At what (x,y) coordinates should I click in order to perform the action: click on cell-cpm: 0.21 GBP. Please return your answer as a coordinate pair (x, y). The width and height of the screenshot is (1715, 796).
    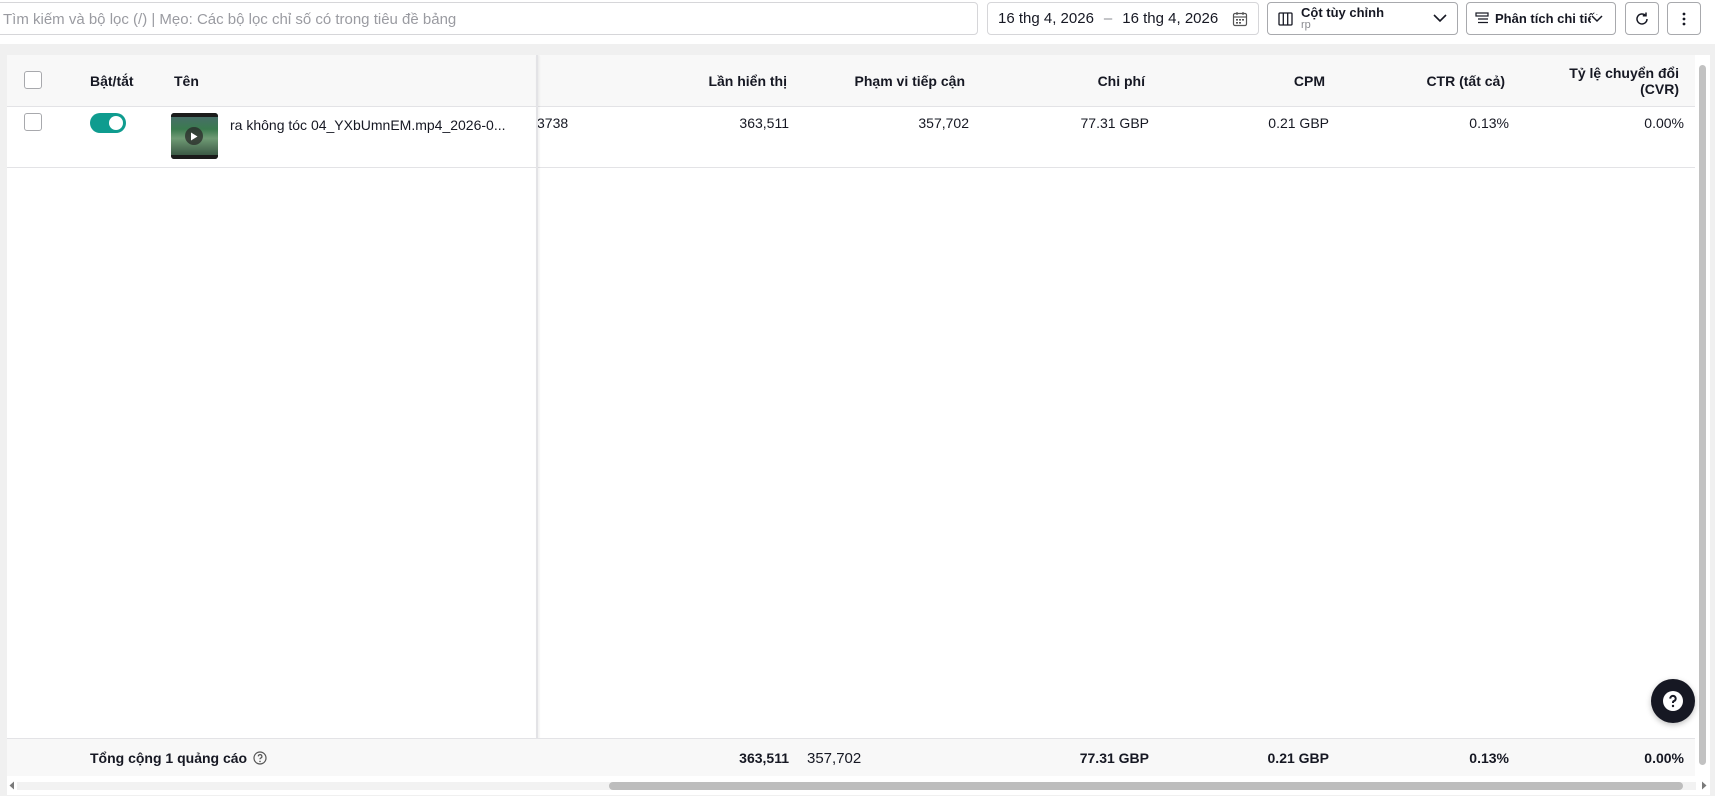
    Looking at the image, I should click on (1298, 123).